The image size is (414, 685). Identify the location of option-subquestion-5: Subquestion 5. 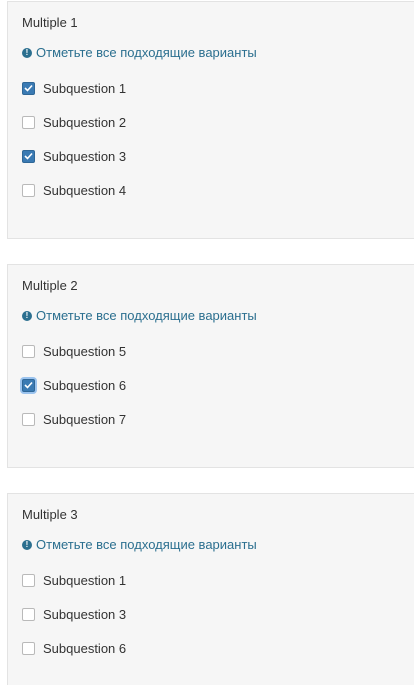
(74, 351).